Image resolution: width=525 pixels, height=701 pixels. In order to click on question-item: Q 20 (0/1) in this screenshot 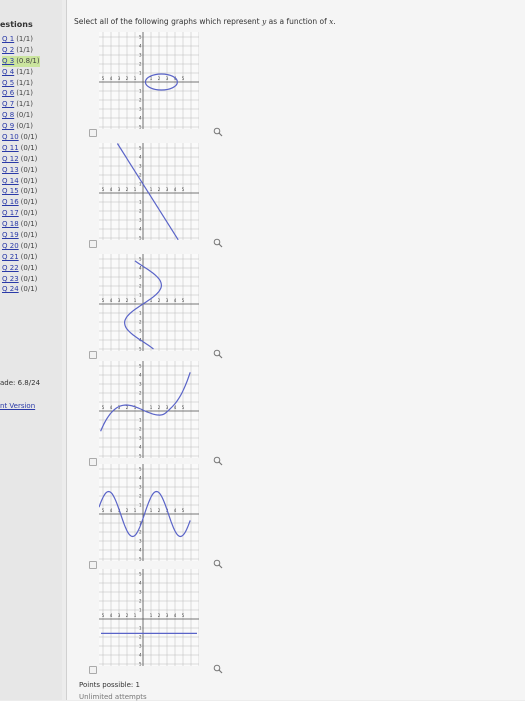, I will do `click(21, 246)`.